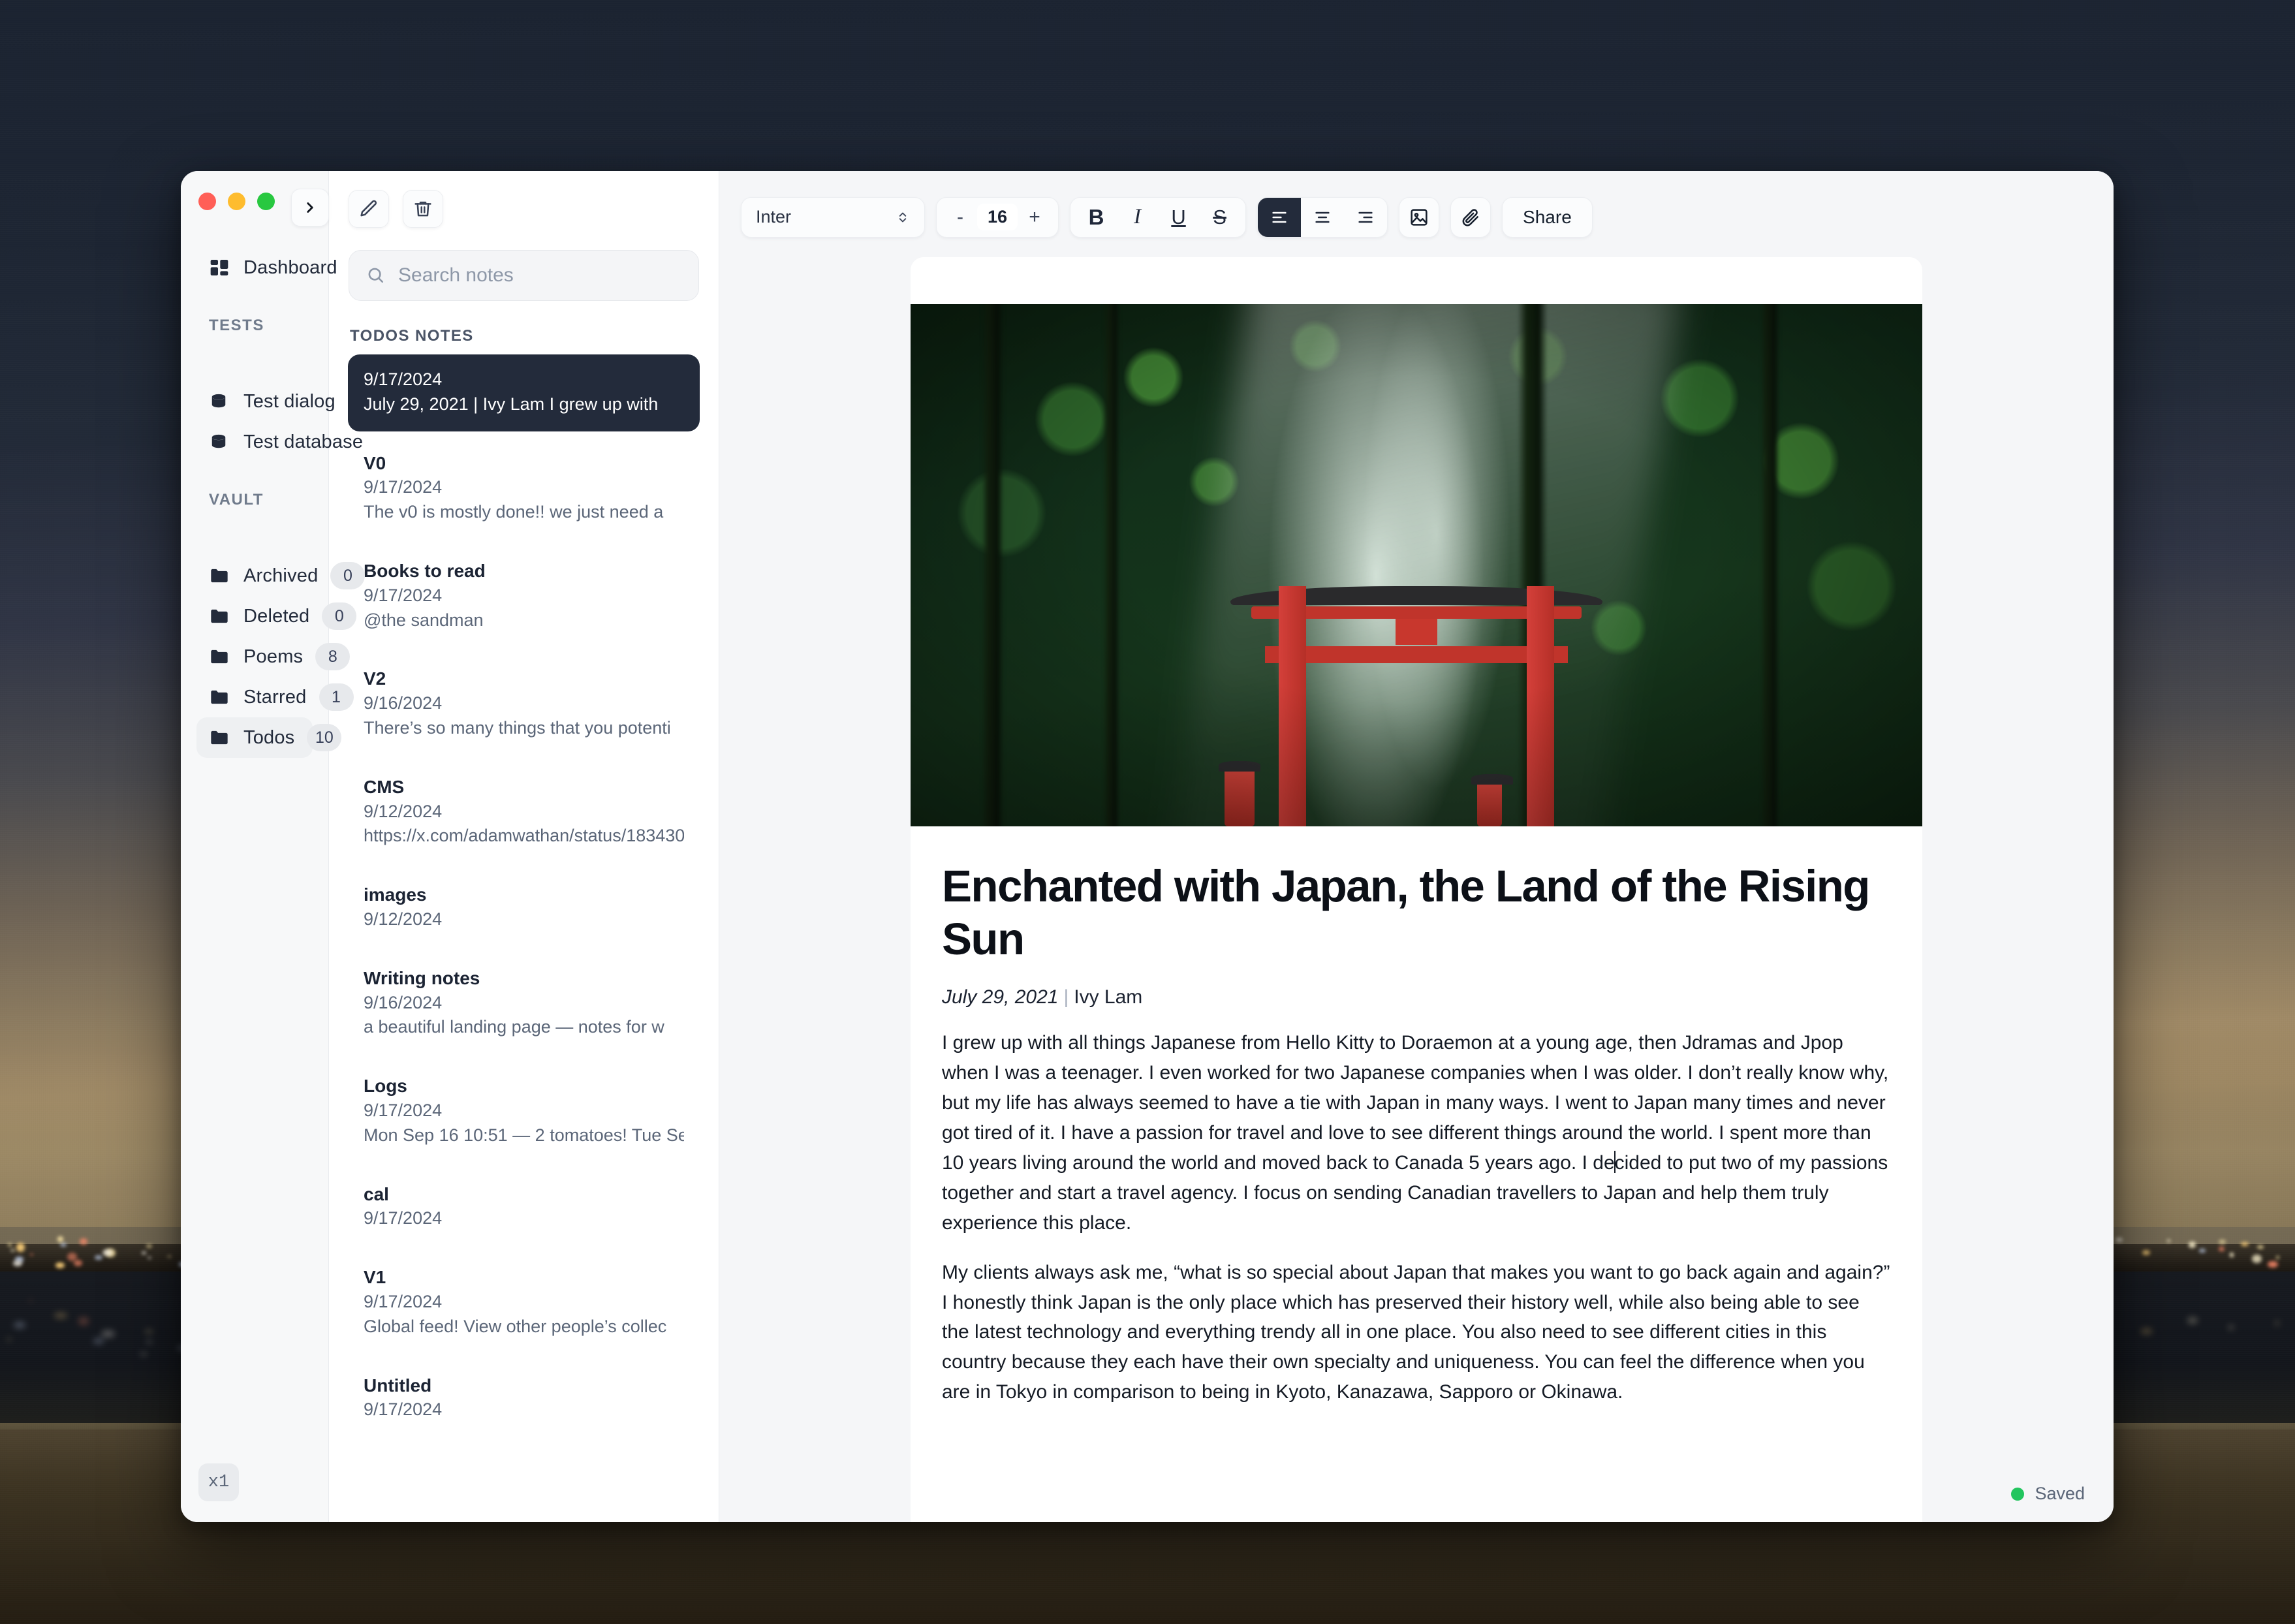 The image size is (2295, 1624). I want to click on sidebar-item-count: 1, so click(337, 697).